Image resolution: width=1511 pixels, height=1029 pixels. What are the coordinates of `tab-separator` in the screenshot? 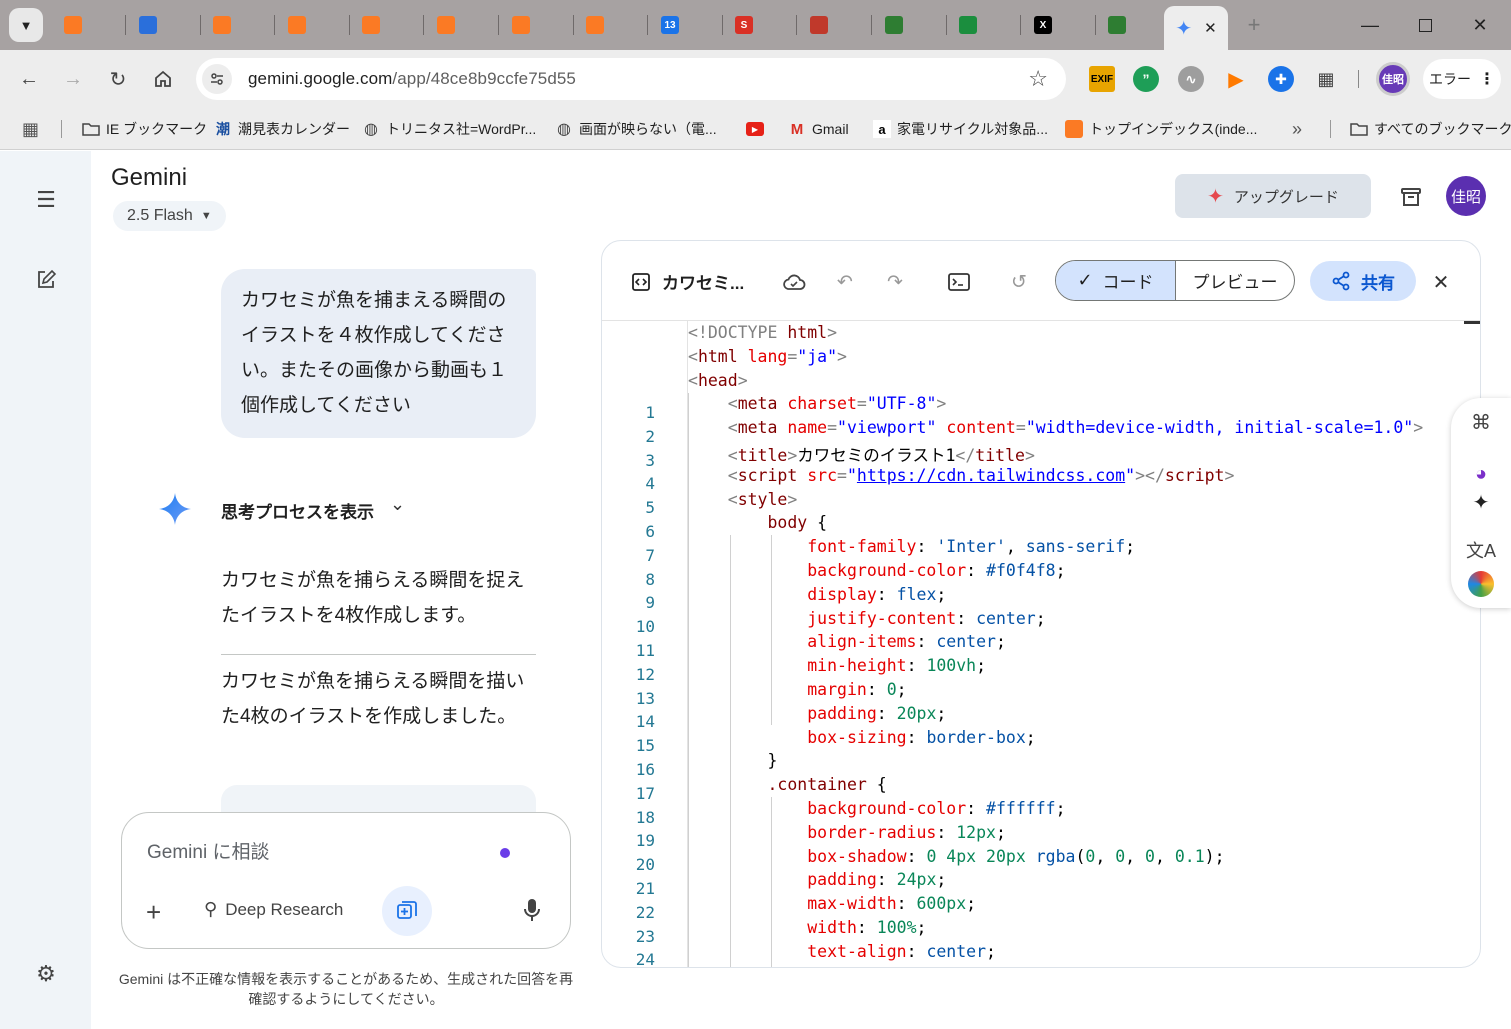 It's located at (871, 25).